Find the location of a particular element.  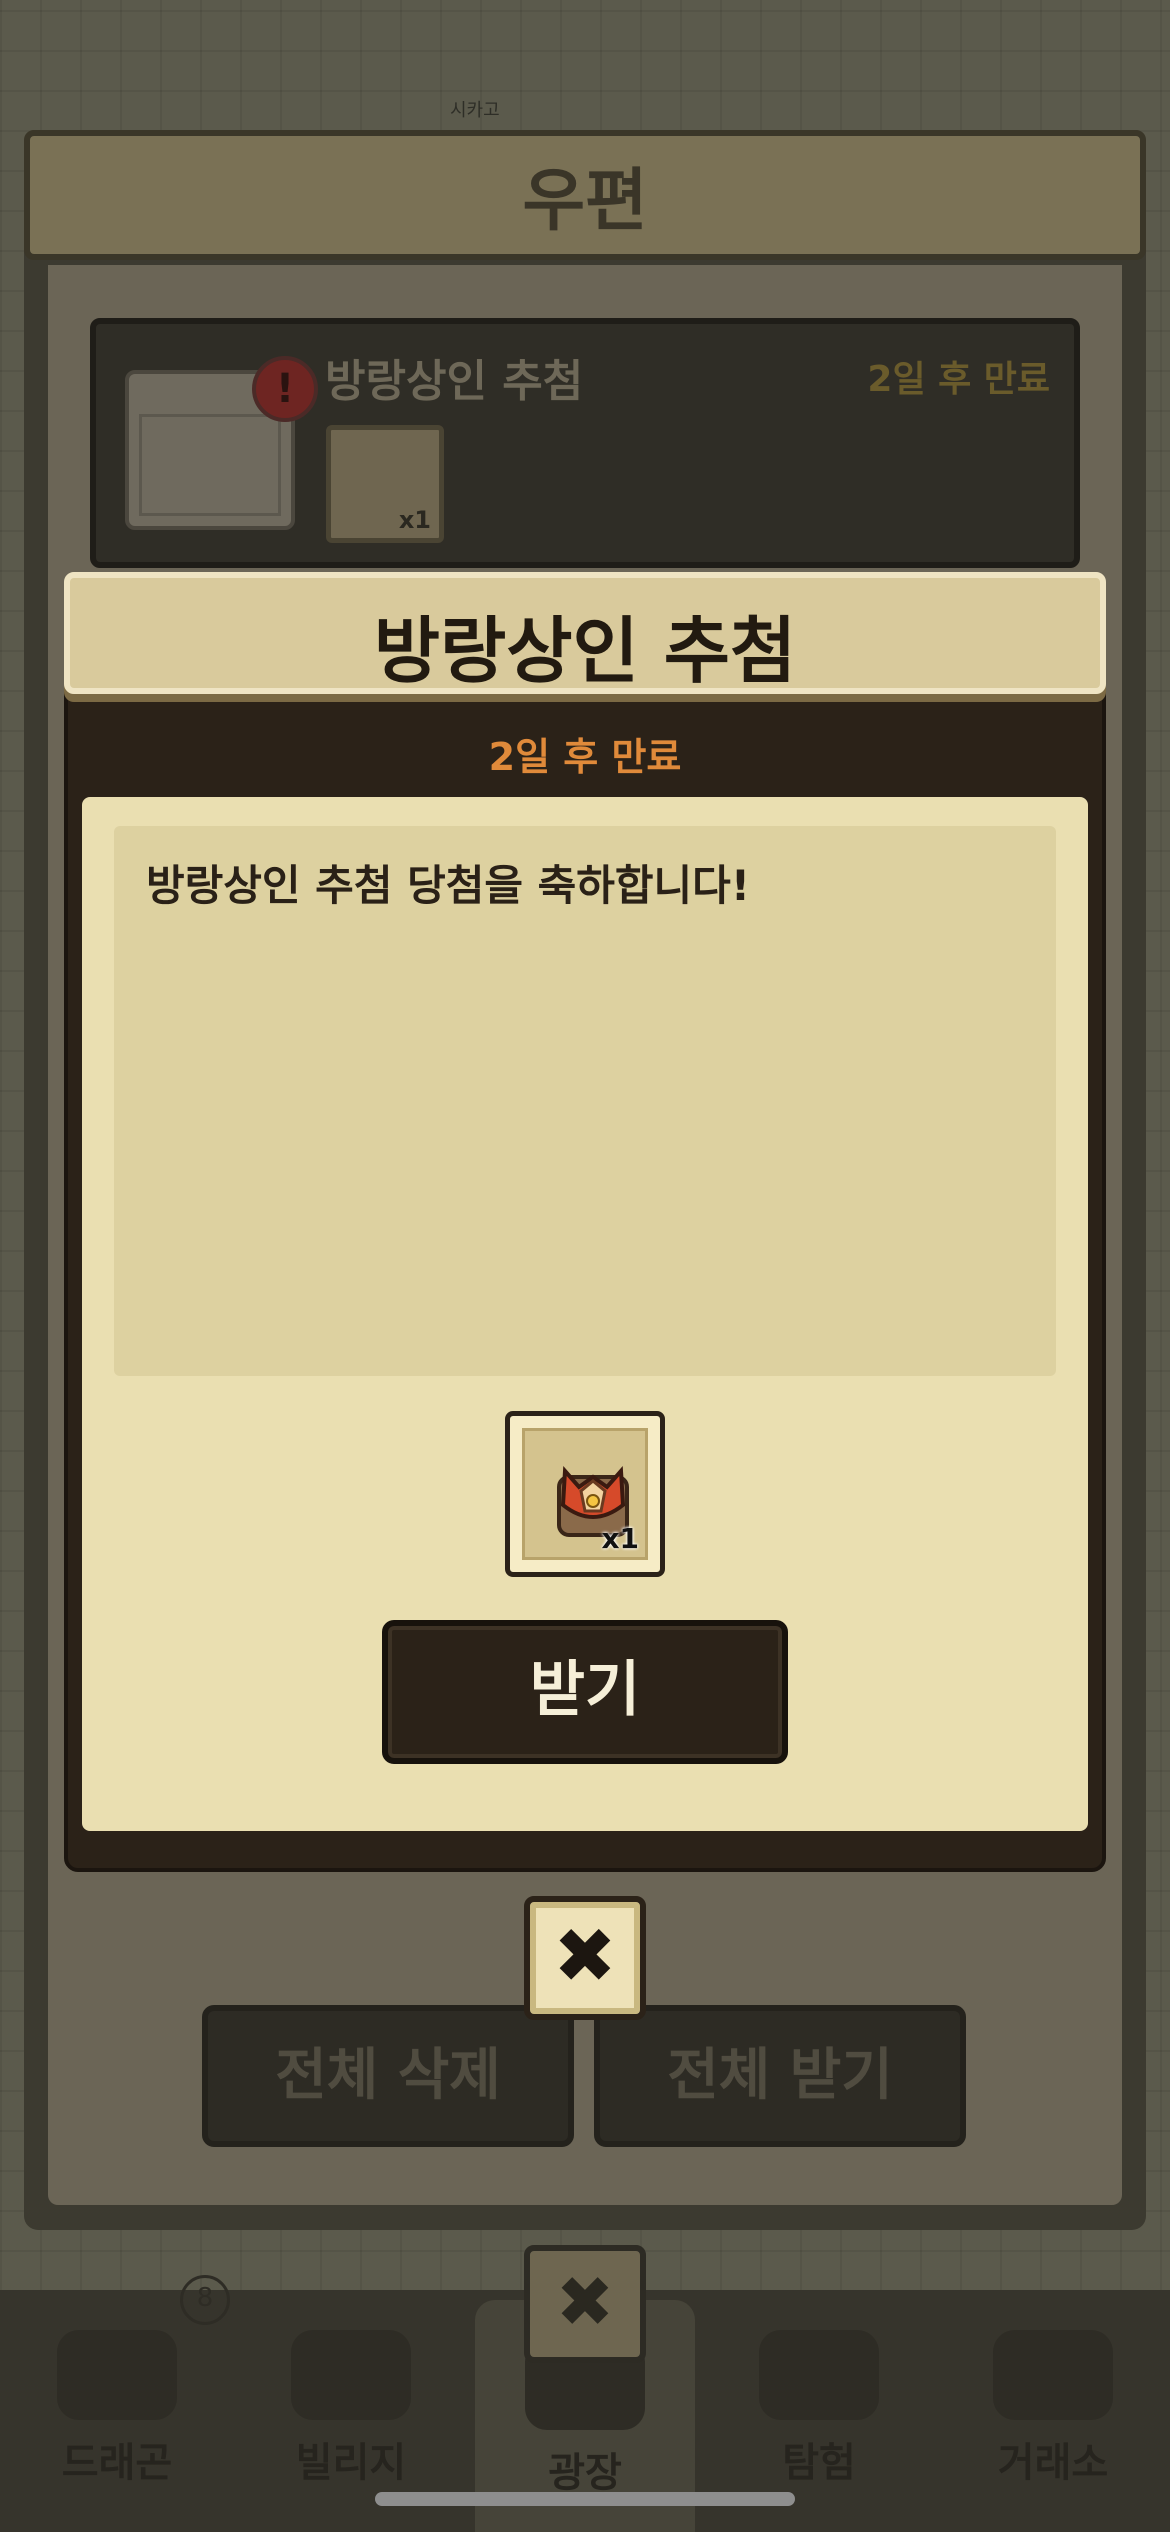

mail-item-expiry: 2일 후 만료 is located at coordinates (958, 379).